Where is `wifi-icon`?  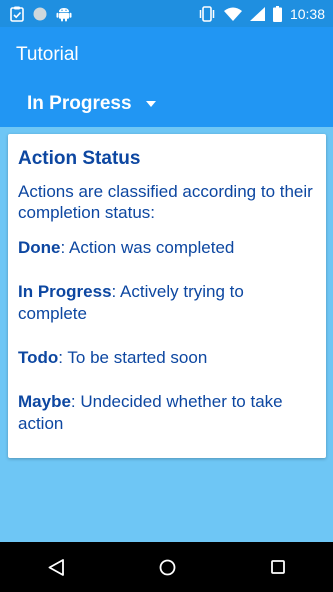
wifi-icon is located at coordinates (232, 14).